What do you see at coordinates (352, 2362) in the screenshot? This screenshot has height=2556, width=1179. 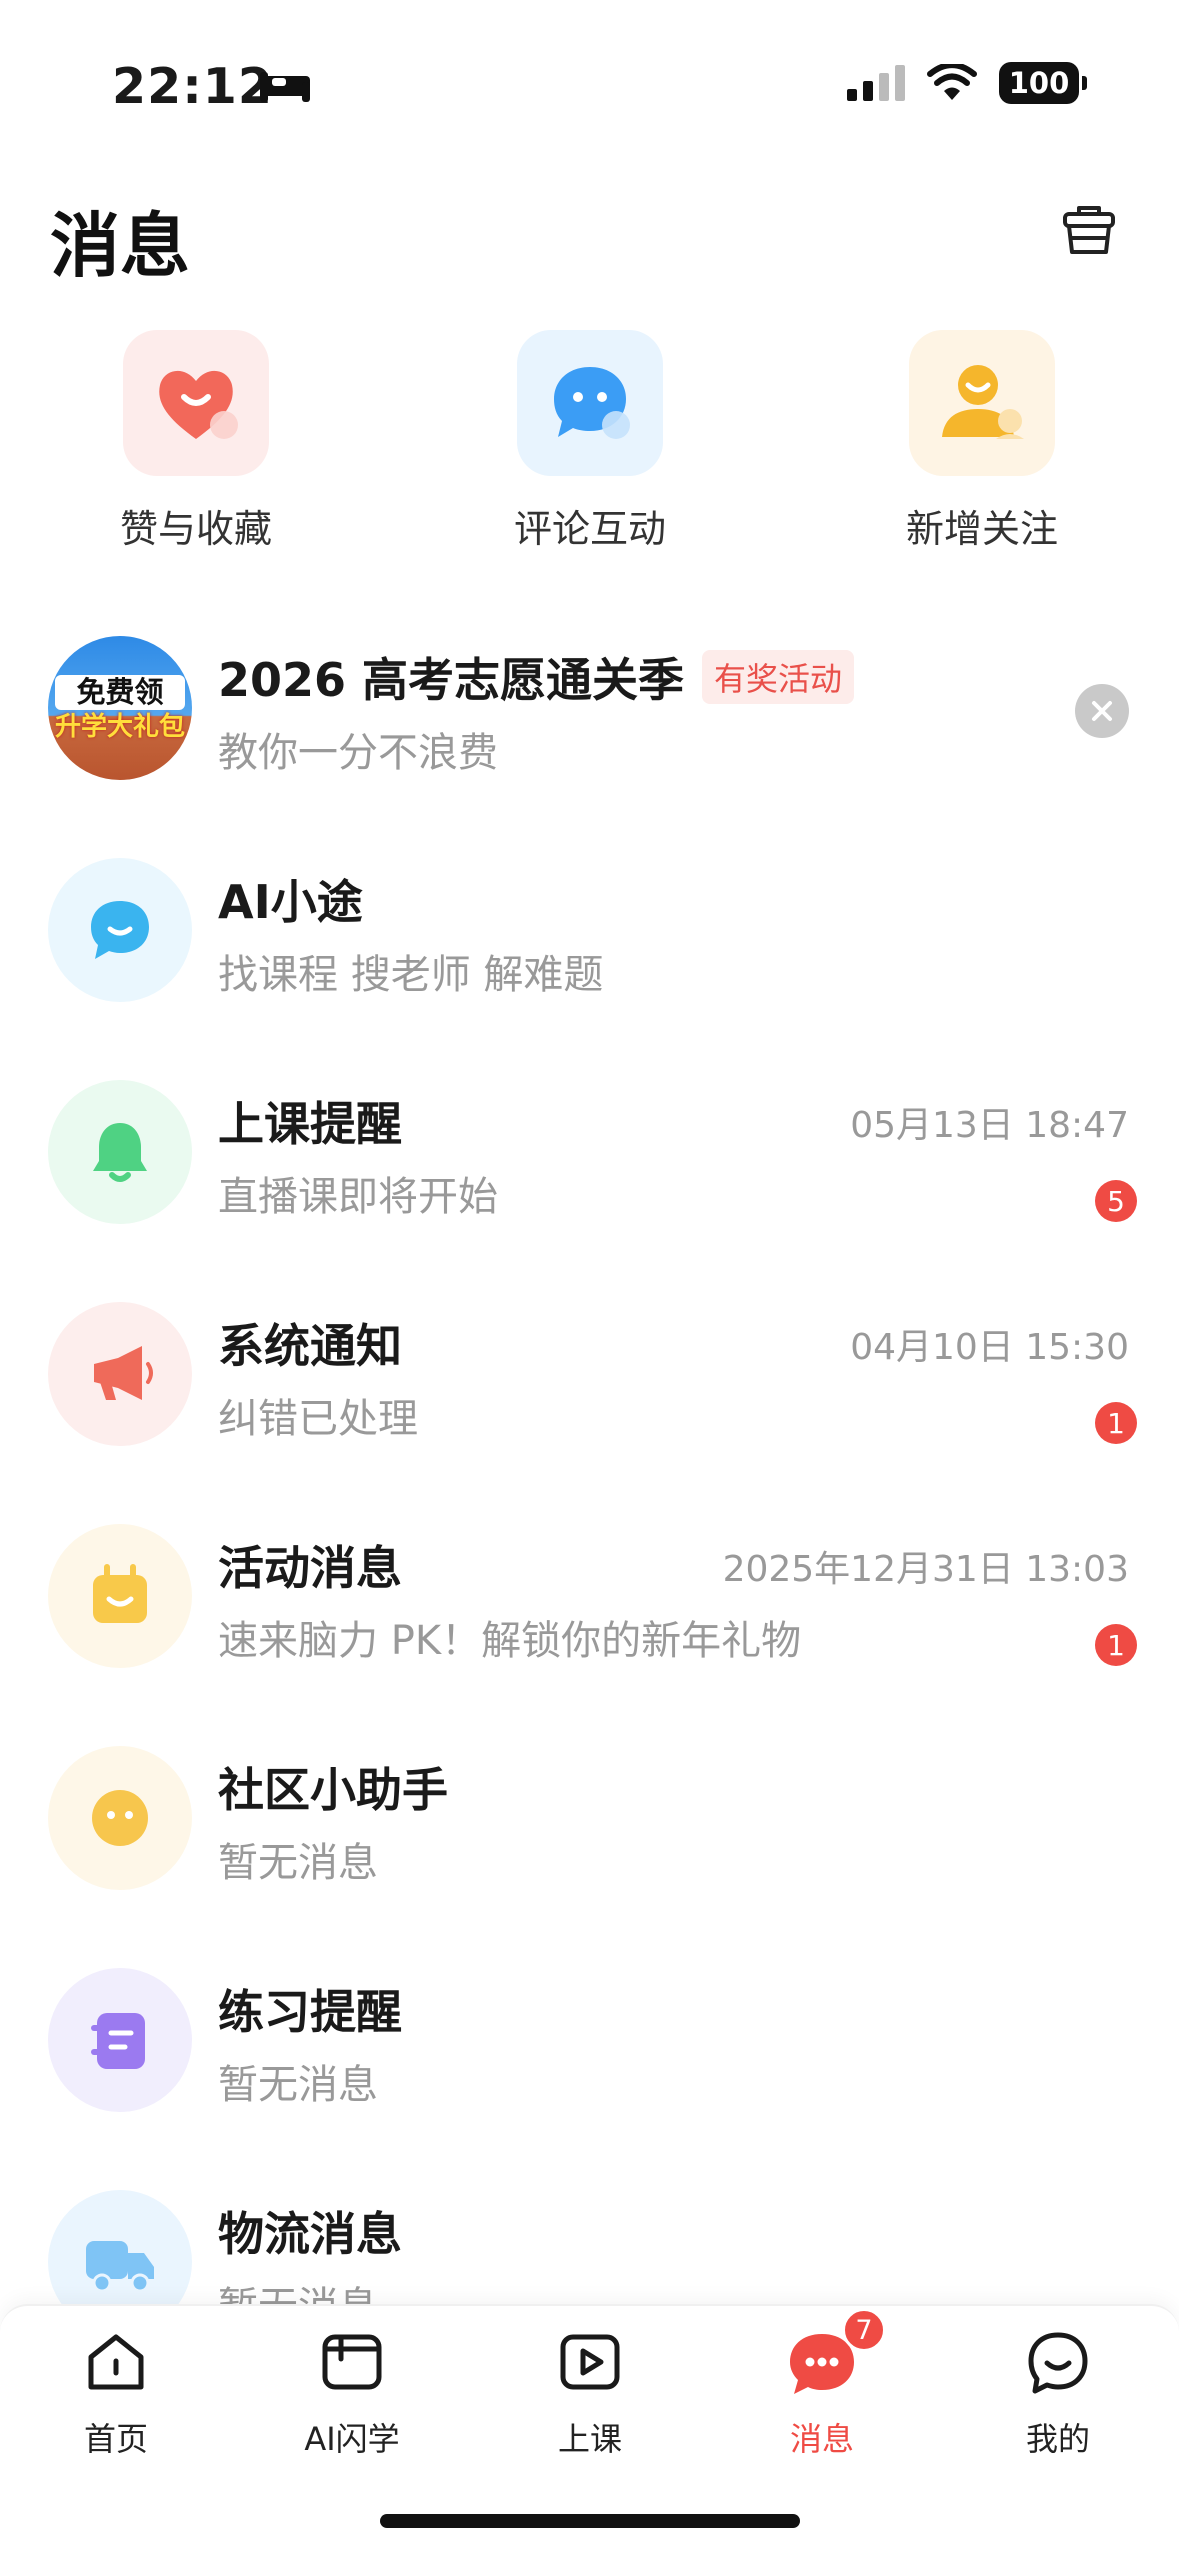 I see `book-icon` at bounding box center [352, 2362].